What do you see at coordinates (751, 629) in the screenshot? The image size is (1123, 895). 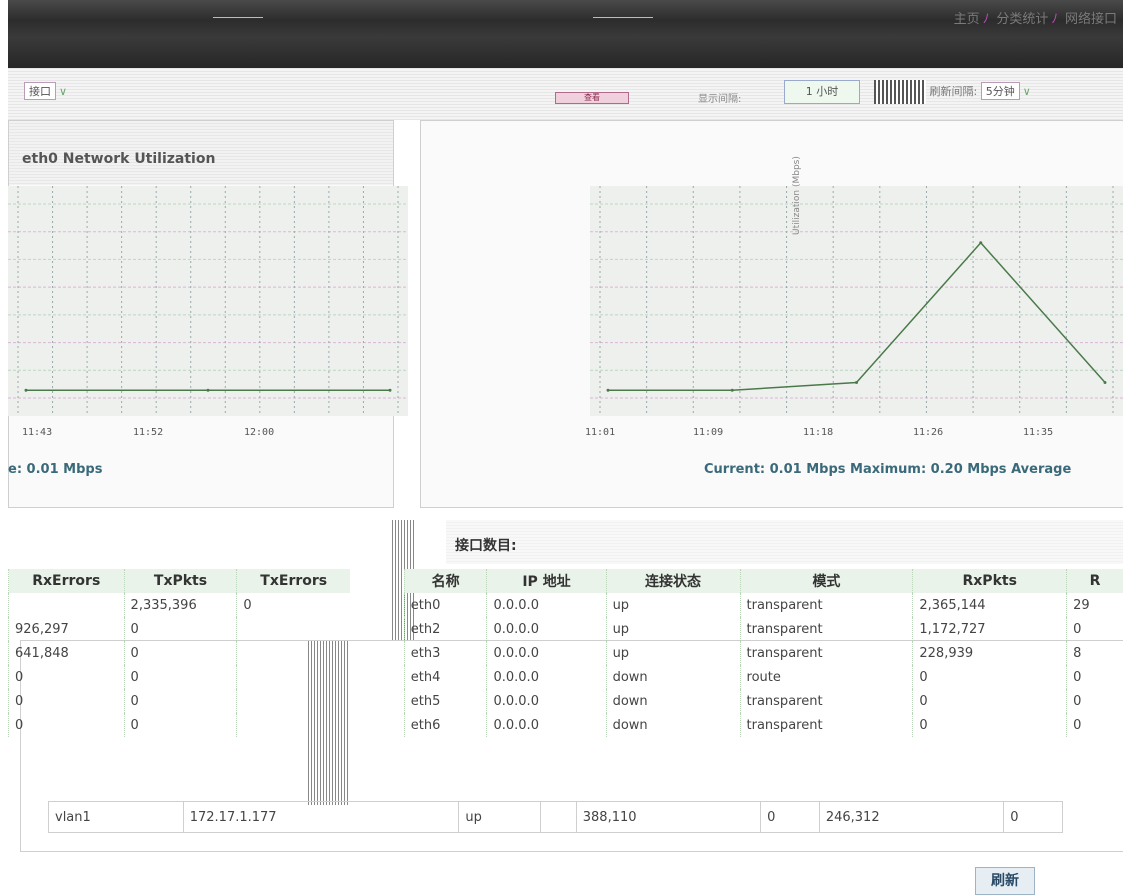 I see `table-row: eth2 0.0.0.0 up transparent 1,172,727 0` at bounding box center [751, 629].